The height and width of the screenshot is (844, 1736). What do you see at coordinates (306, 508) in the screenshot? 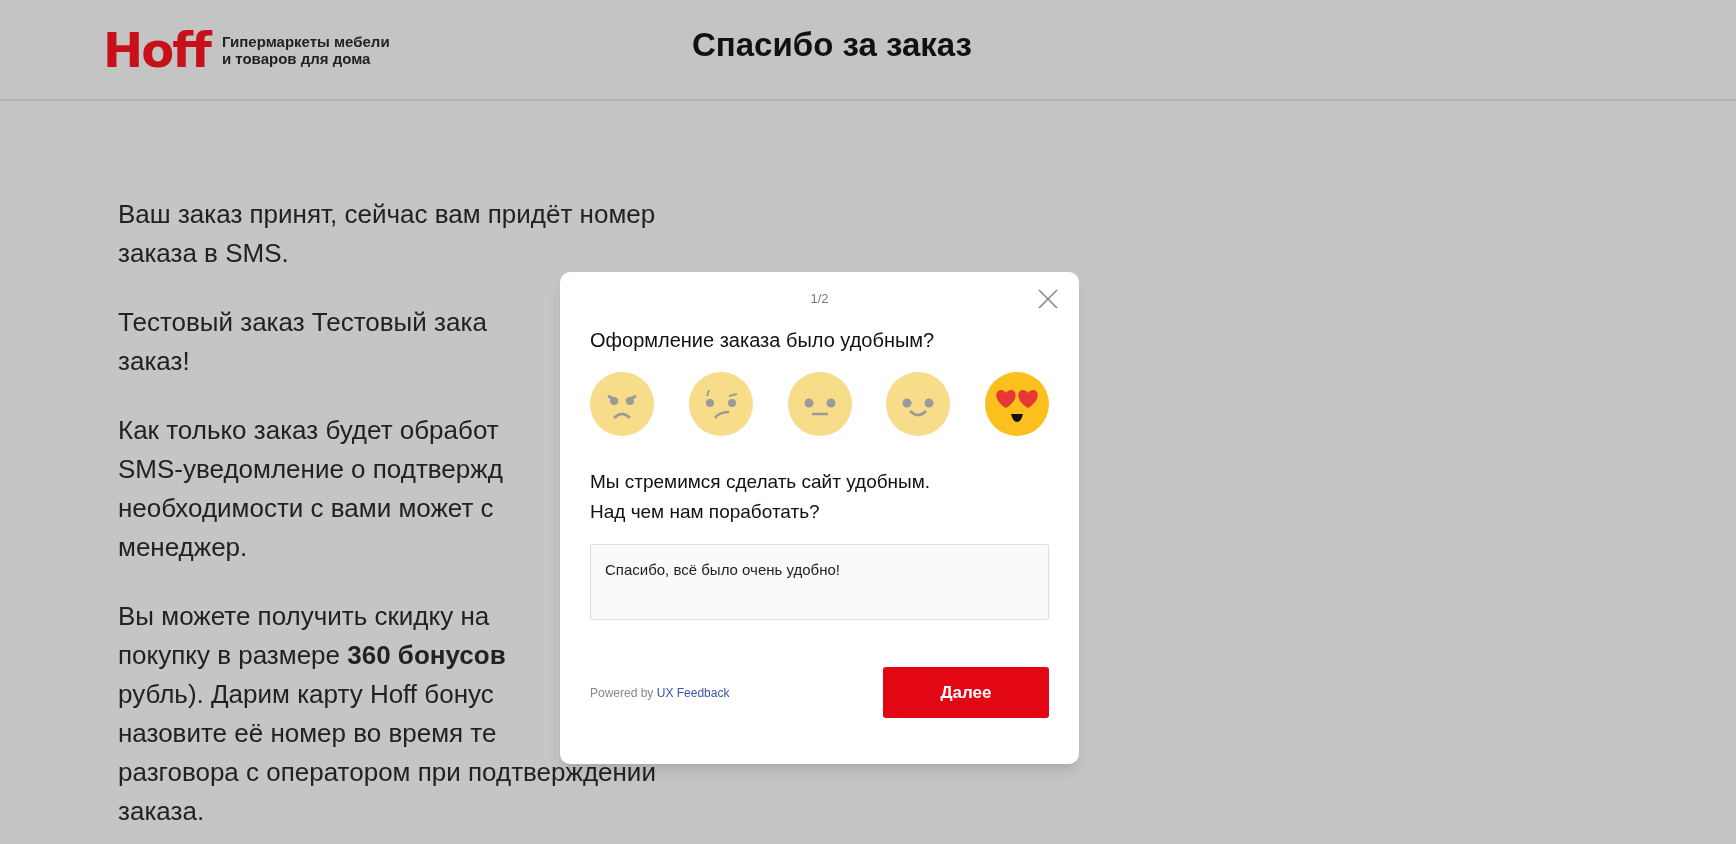
I see `message-line: необходимости с вами может с` at bounding box center [306, 508].